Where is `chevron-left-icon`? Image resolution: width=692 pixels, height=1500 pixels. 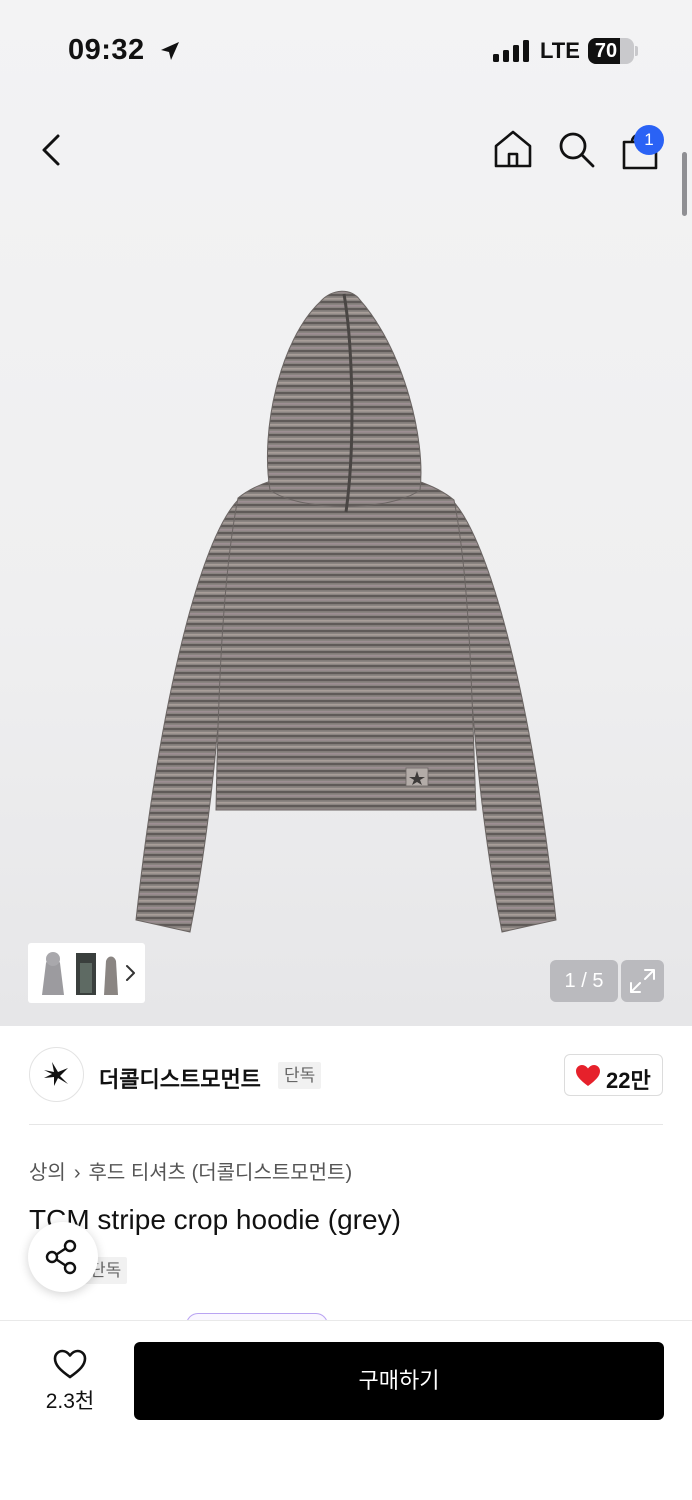 chevron-left-icon is located at coordinates (52, 150).